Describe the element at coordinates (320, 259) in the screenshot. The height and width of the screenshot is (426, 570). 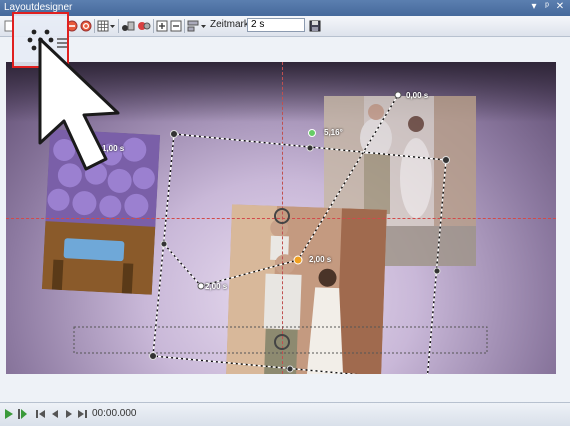
I see `keyframe-label-d: 2,00 s` at that location.